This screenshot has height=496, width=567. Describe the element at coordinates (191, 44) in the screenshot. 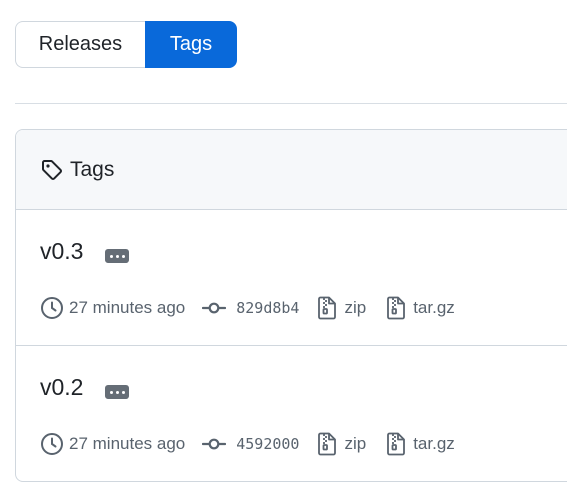

I see `tags-tab: Tags` at that location.